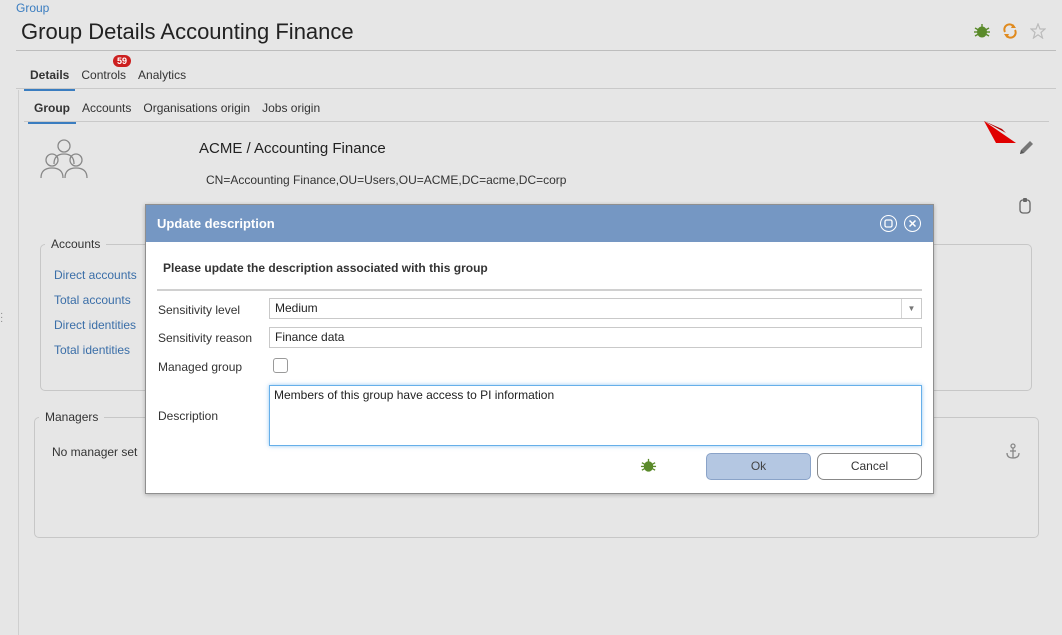 Image resolution: width=1062 pixels, height=635 pixels. Describe the element at coordinates (536, 88) in the screenshot. I see `tabs-divider` at that location.